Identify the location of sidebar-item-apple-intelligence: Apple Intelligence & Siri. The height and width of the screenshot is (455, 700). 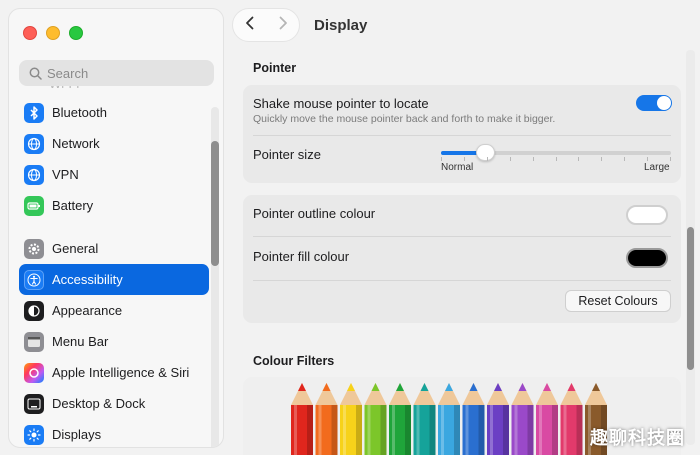
(114, 372).